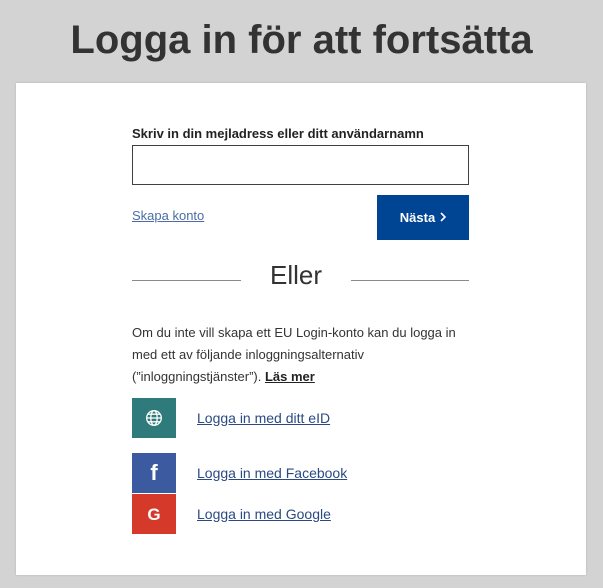 This screenshot has height=588, width=603. What do you see at coordinates (301, 40) in the screenshot?
I see `page-title: Logga in för att fortsätta` at bounding box center [301, 40].